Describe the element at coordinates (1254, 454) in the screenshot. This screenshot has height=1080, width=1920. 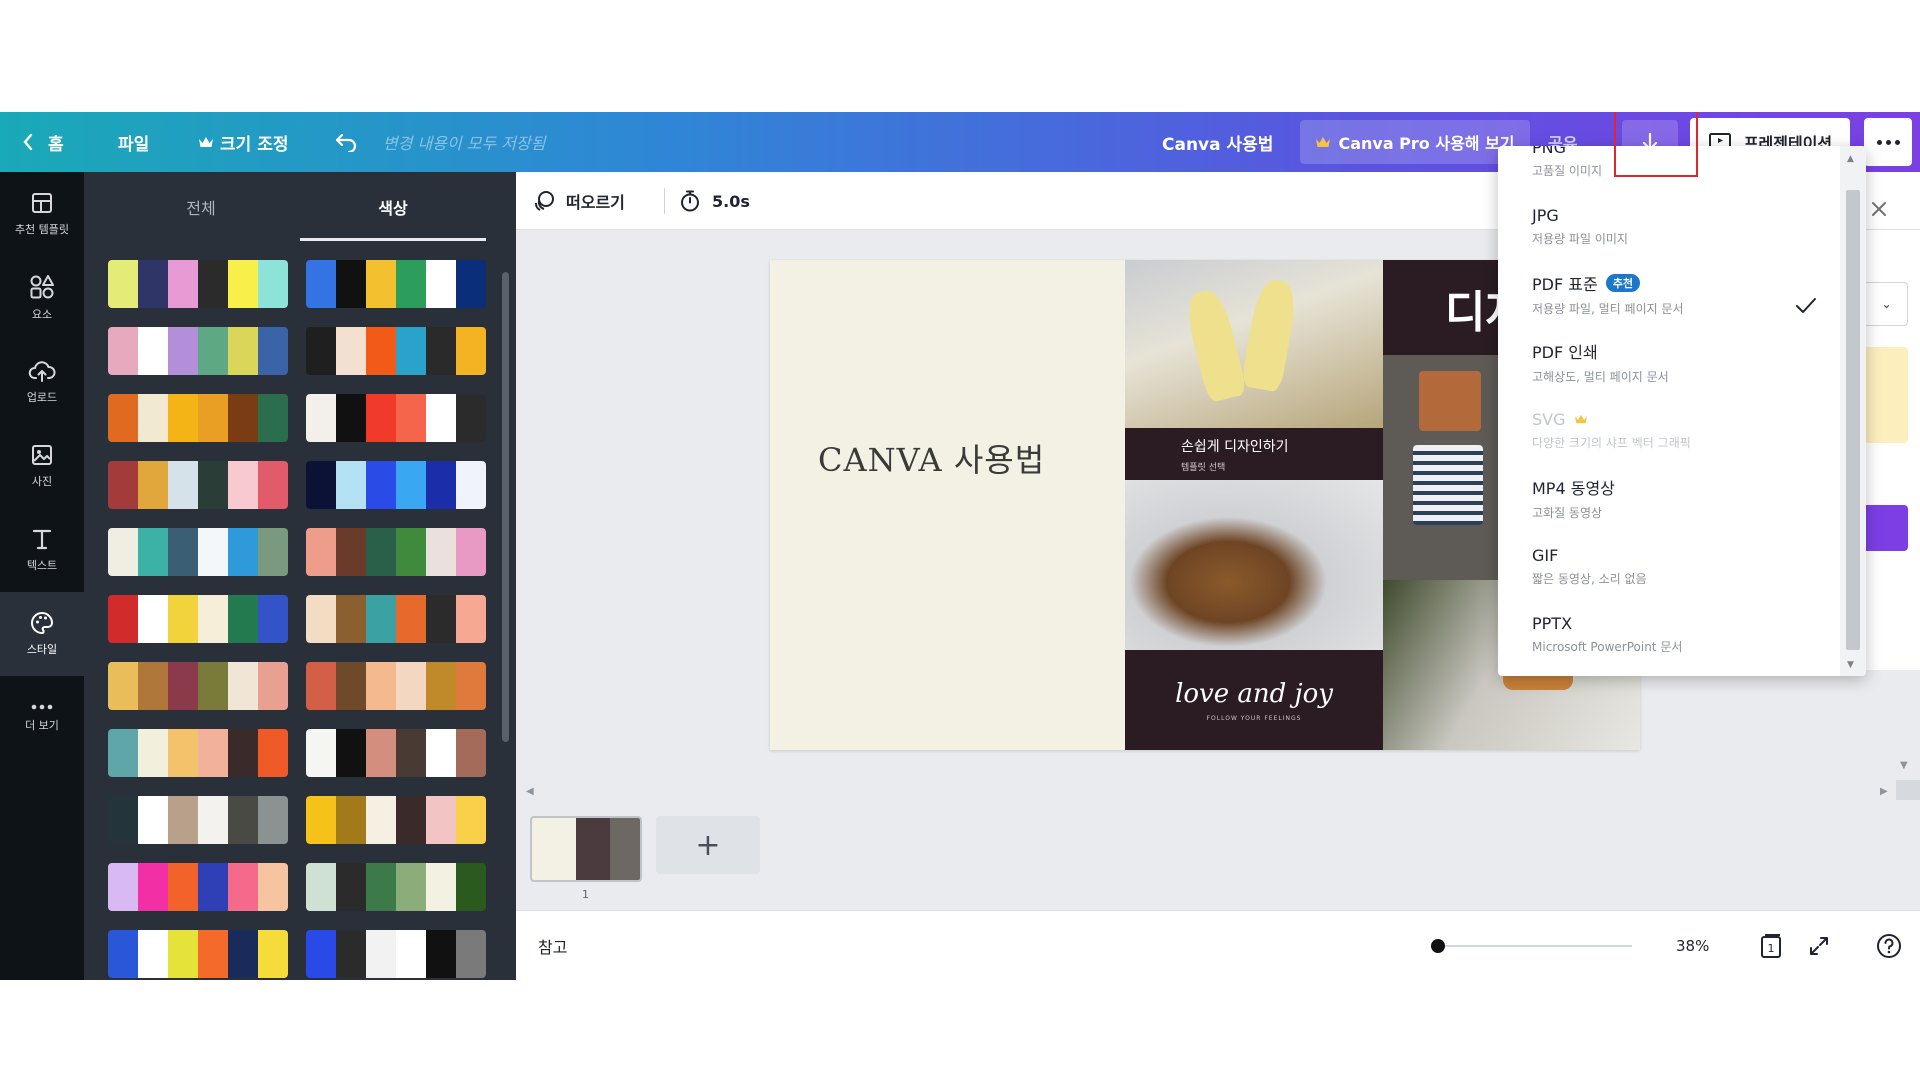
I see `photo-caption-block: 손쉽게 디자인하기 템플릿 선택` at that location.